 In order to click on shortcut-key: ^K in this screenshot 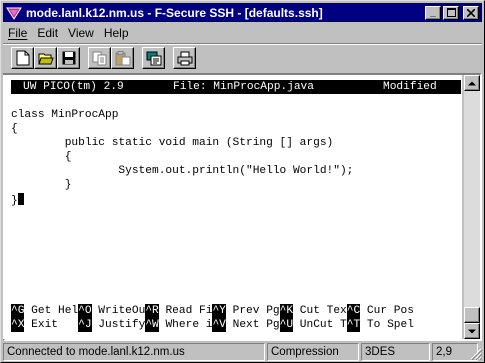, I will do `click(286, 311)`.